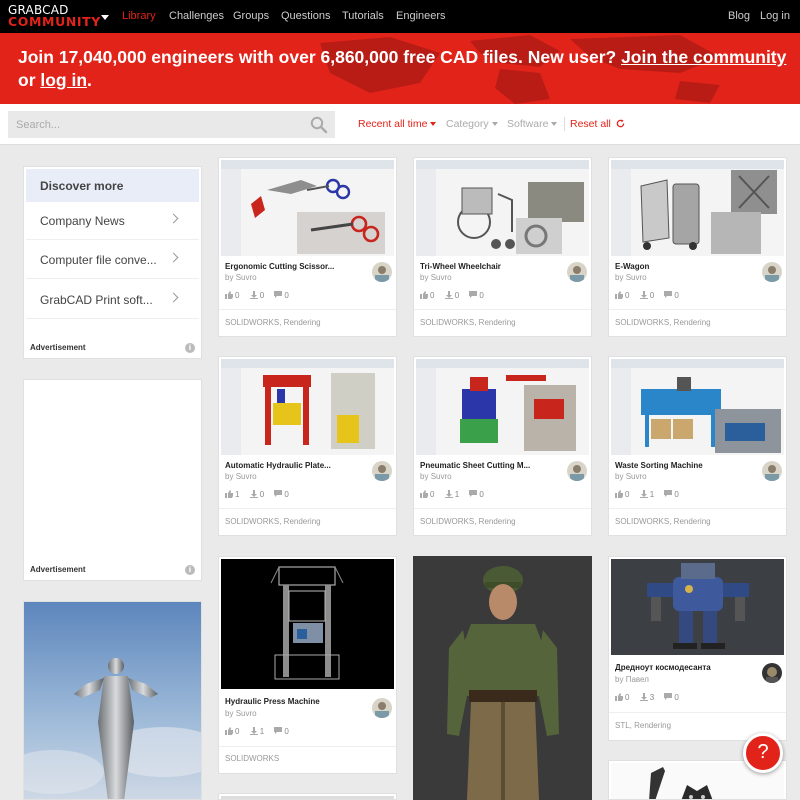 This screenshot has width=800, height=800. I want to click on help-button: ?, so click(763, 753).